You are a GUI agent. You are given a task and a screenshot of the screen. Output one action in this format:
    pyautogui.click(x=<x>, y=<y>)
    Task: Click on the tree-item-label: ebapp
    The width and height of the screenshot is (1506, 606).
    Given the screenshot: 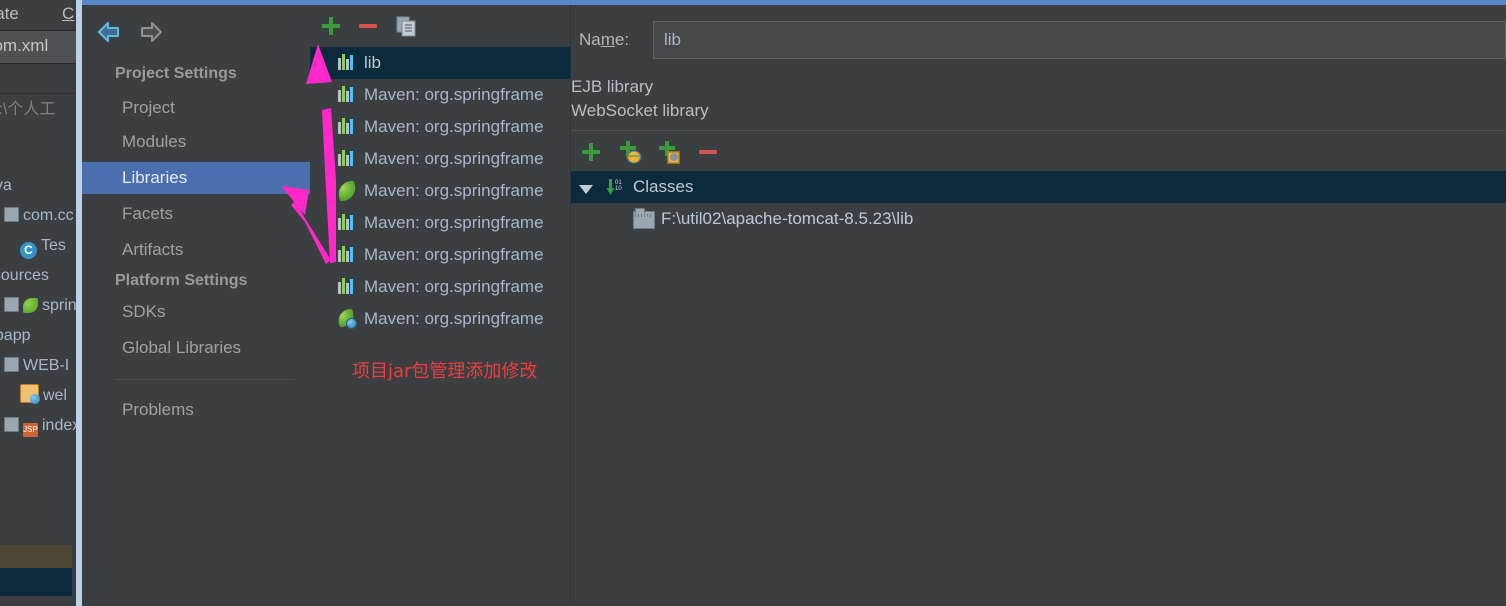 What is the action you would take?
    pyautogui.click(x=15, y=335)
    